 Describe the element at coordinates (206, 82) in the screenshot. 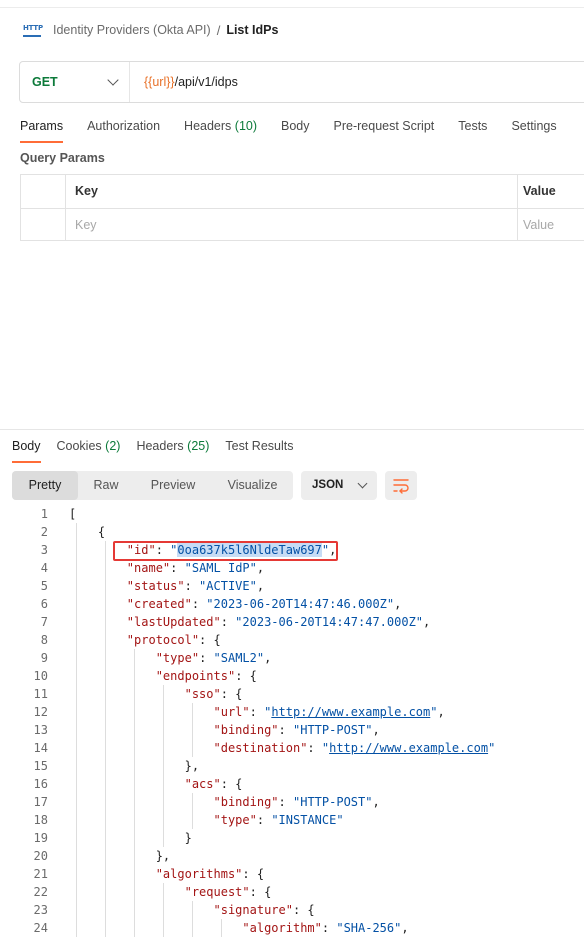

I see `url-path: /api/v1/idps` at that location.